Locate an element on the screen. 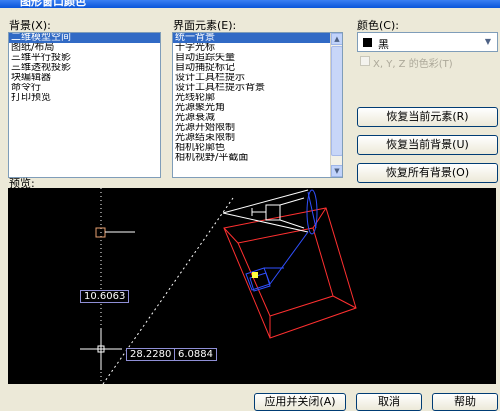 The width and height of the screenshot is (500, 411). background-list: 二维模型空间 图纸/布局 三维平行投影 三维透视投影 块编辑器 命令行 打印预览 is located at coordinates (84, 105).